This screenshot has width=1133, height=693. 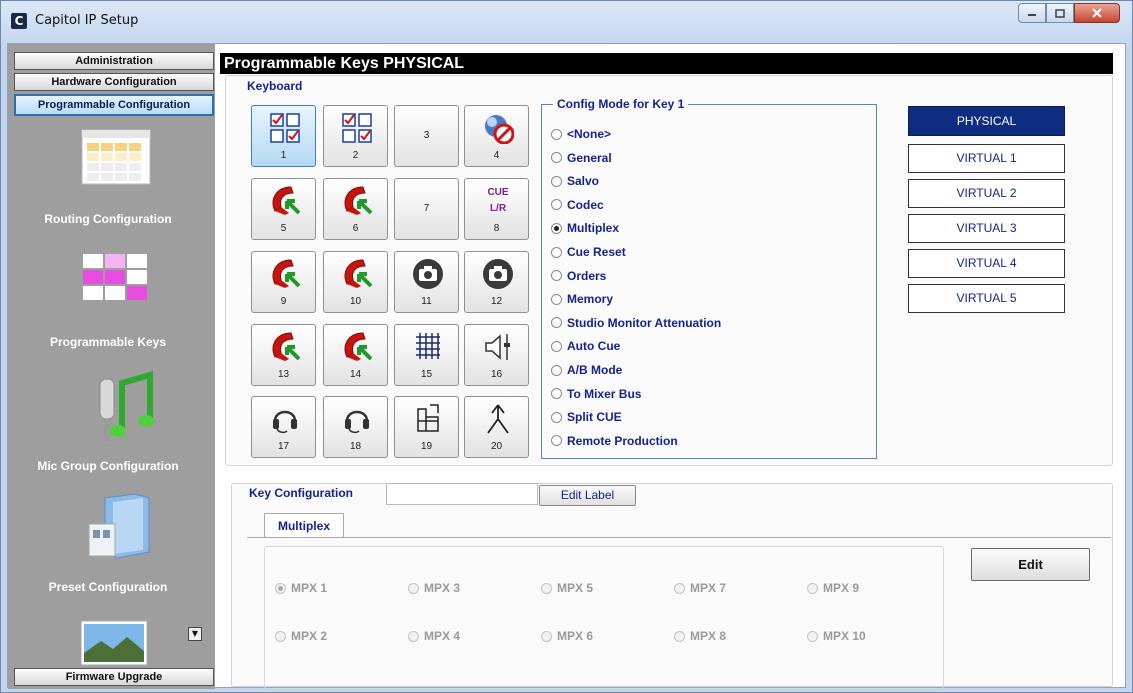 I want to click on mpx-option: MPX 4, so click(x=434, y=636).